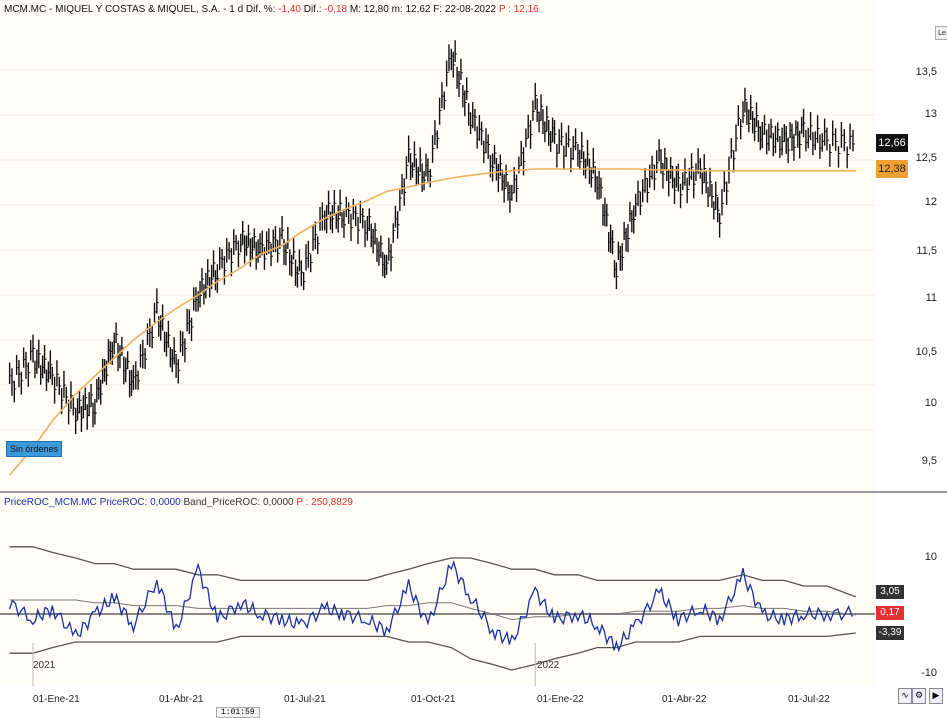  What do you see at coordinates (880, 609) in the screenshot?
I see `roc-zero-marker: ▸` at bounding box center [880, 609].